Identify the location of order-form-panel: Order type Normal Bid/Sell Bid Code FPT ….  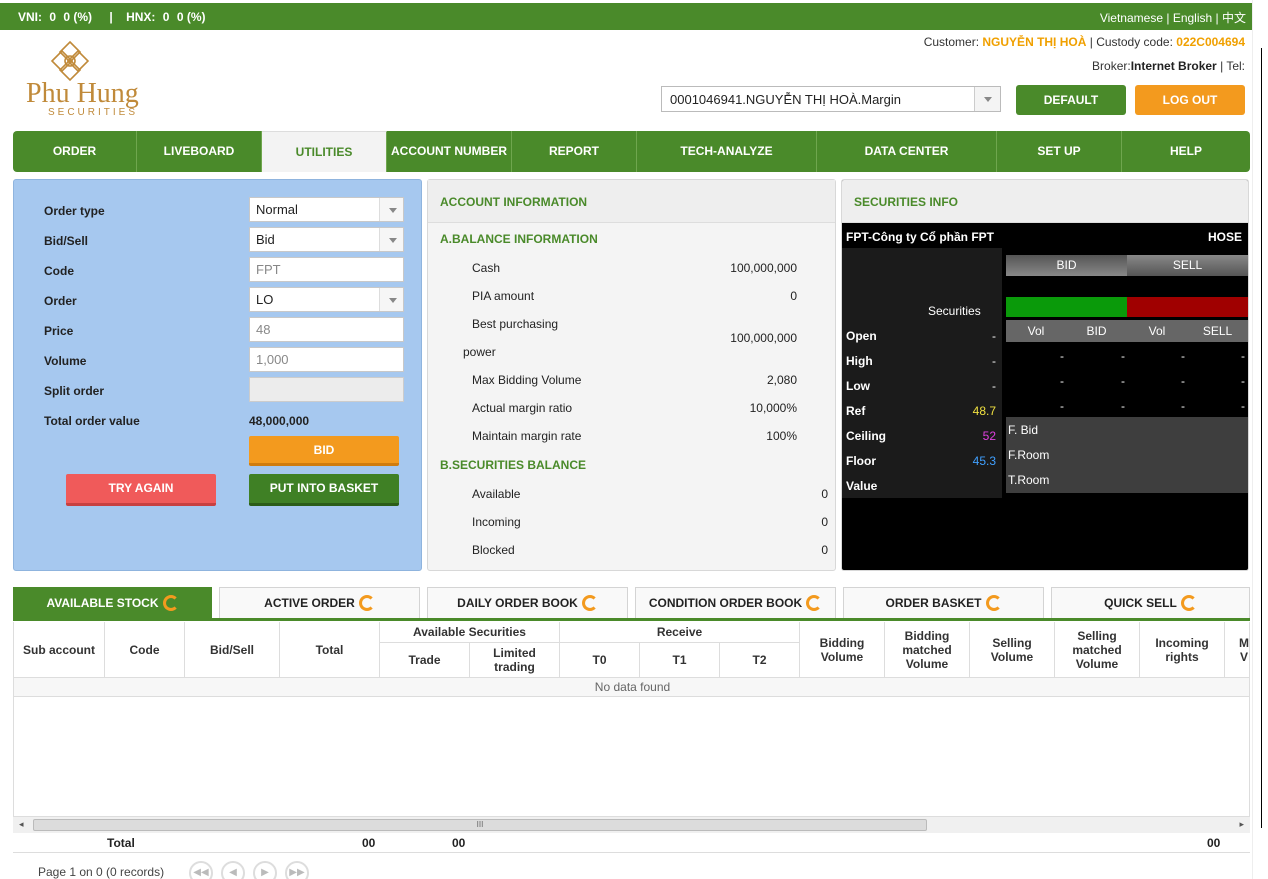
(217, 375).